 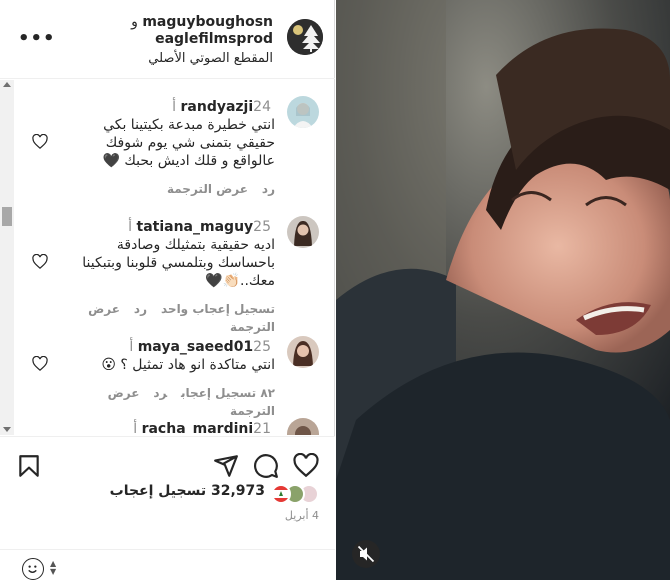 I want to click on post-action-bar: 32,973 تسجيل إعجاب 4 أبريل ▲ ▼, so click(x=167, y=508).